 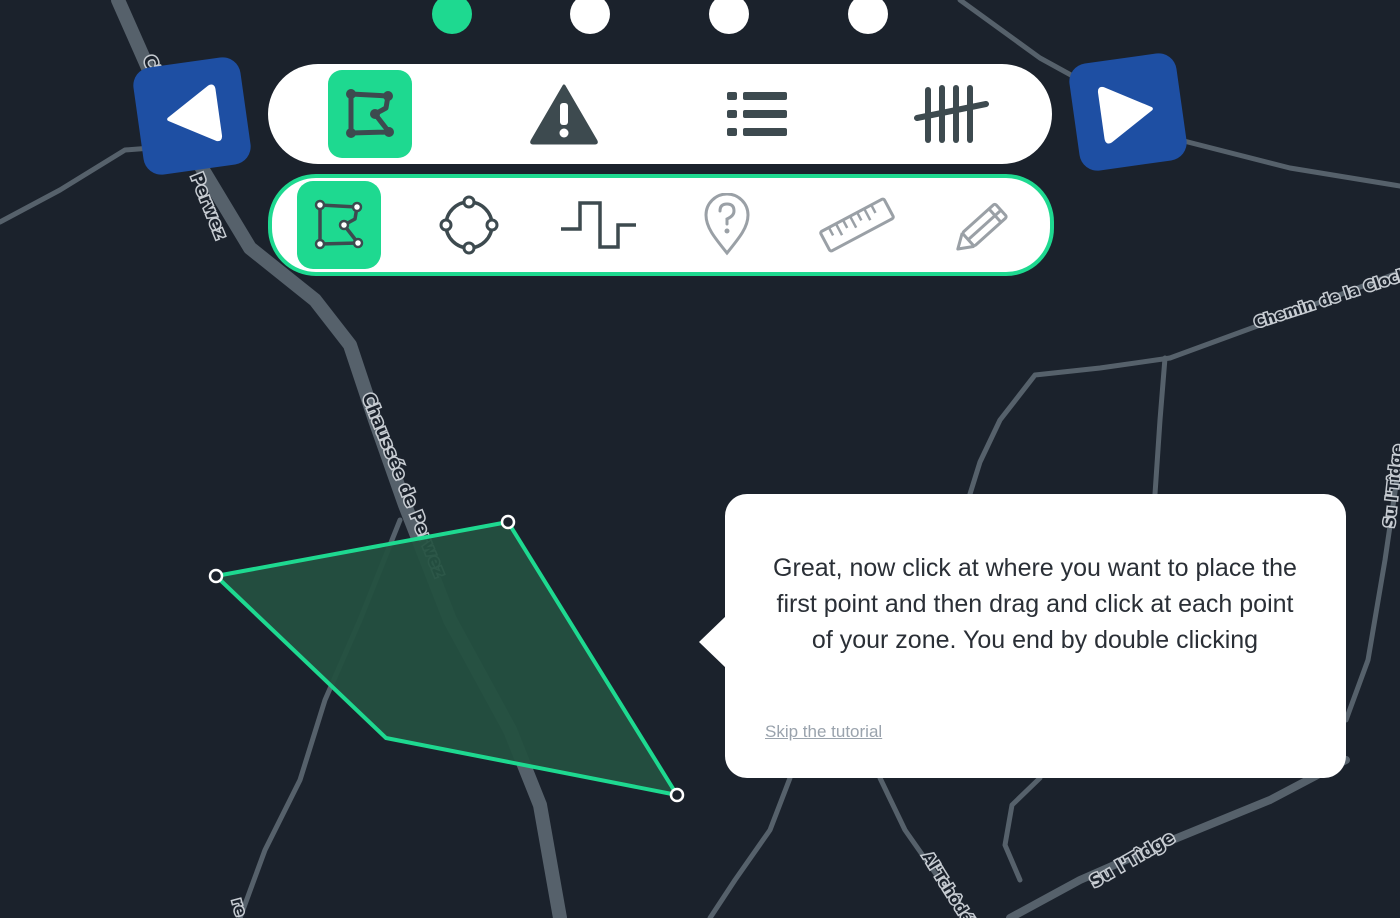 I want to click on tool-pencil-button, so click(x=986, y=225).